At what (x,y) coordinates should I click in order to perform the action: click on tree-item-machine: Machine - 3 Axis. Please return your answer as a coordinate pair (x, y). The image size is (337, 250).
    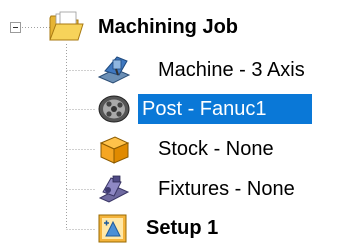
    Looking at the image, I should click on (231, 70).